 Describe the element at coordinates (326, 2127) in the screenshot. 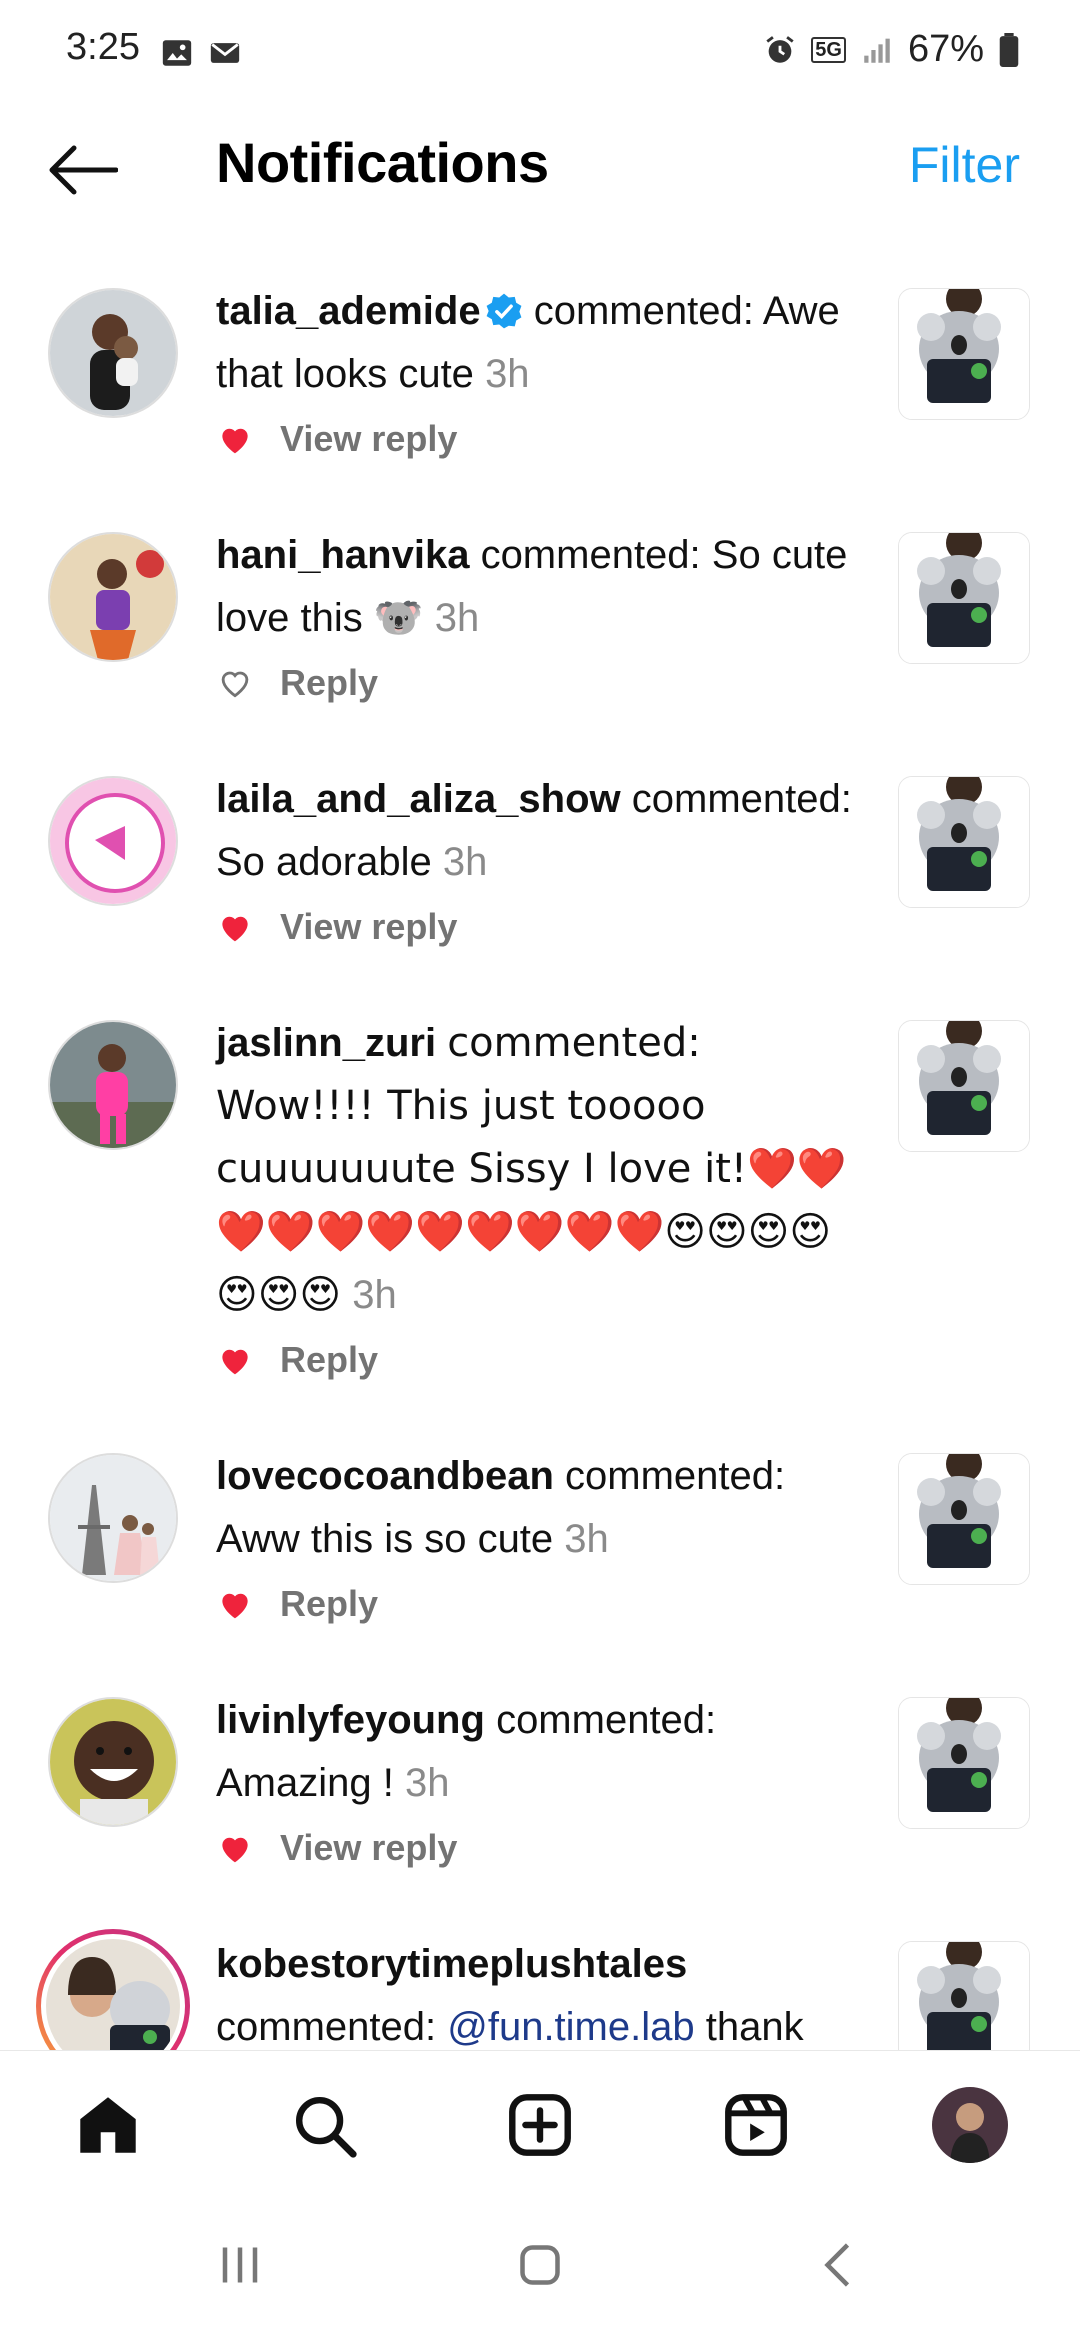

I see `search-icon` at that location.